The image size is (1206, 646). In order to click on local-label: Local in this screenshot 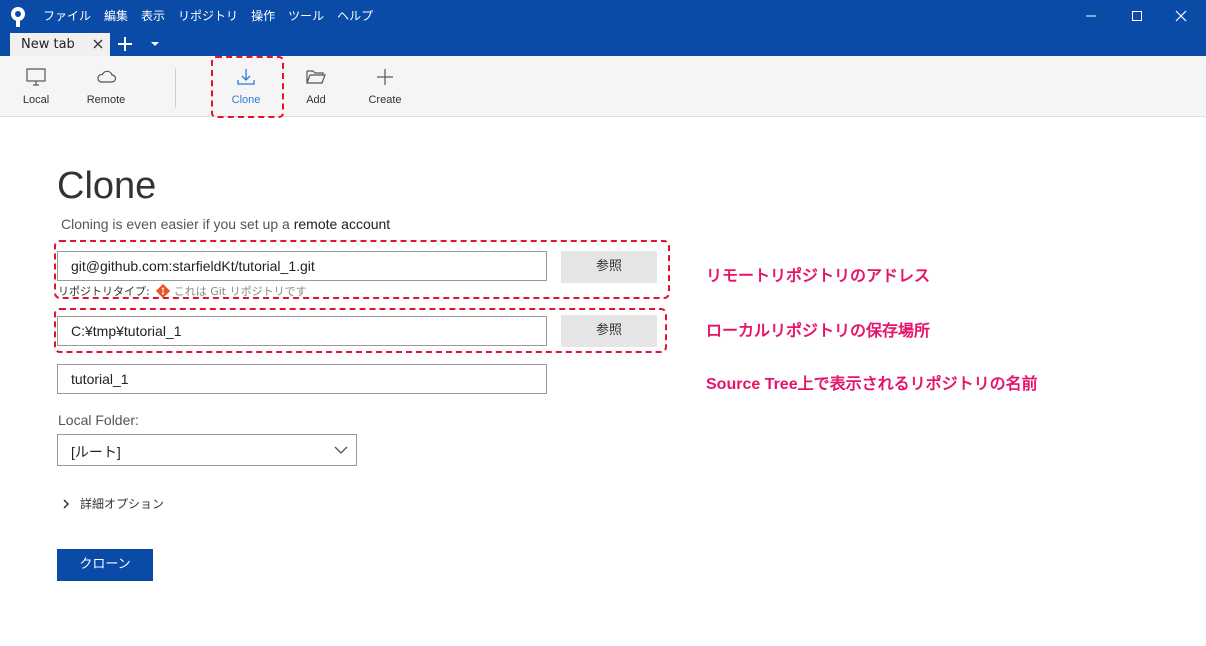, I will do `click(36, 100)`.